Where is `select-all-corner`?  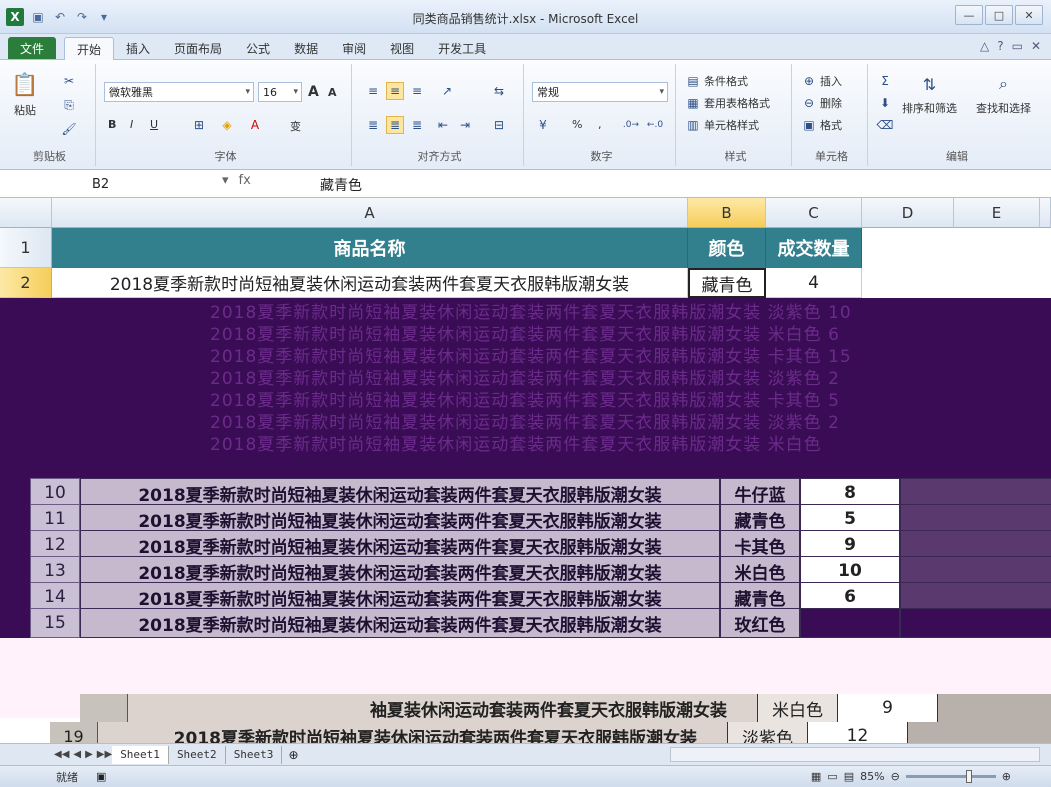
select-all-corner is located at coordinates (26, 213).